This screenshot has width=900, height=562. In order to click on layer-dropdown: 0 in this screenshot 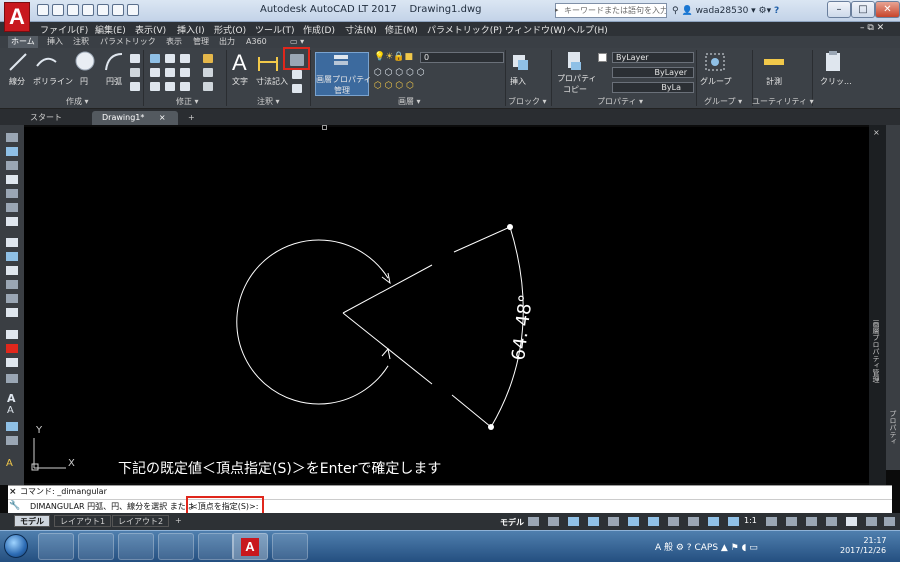, I will do `click(462, 57)`.